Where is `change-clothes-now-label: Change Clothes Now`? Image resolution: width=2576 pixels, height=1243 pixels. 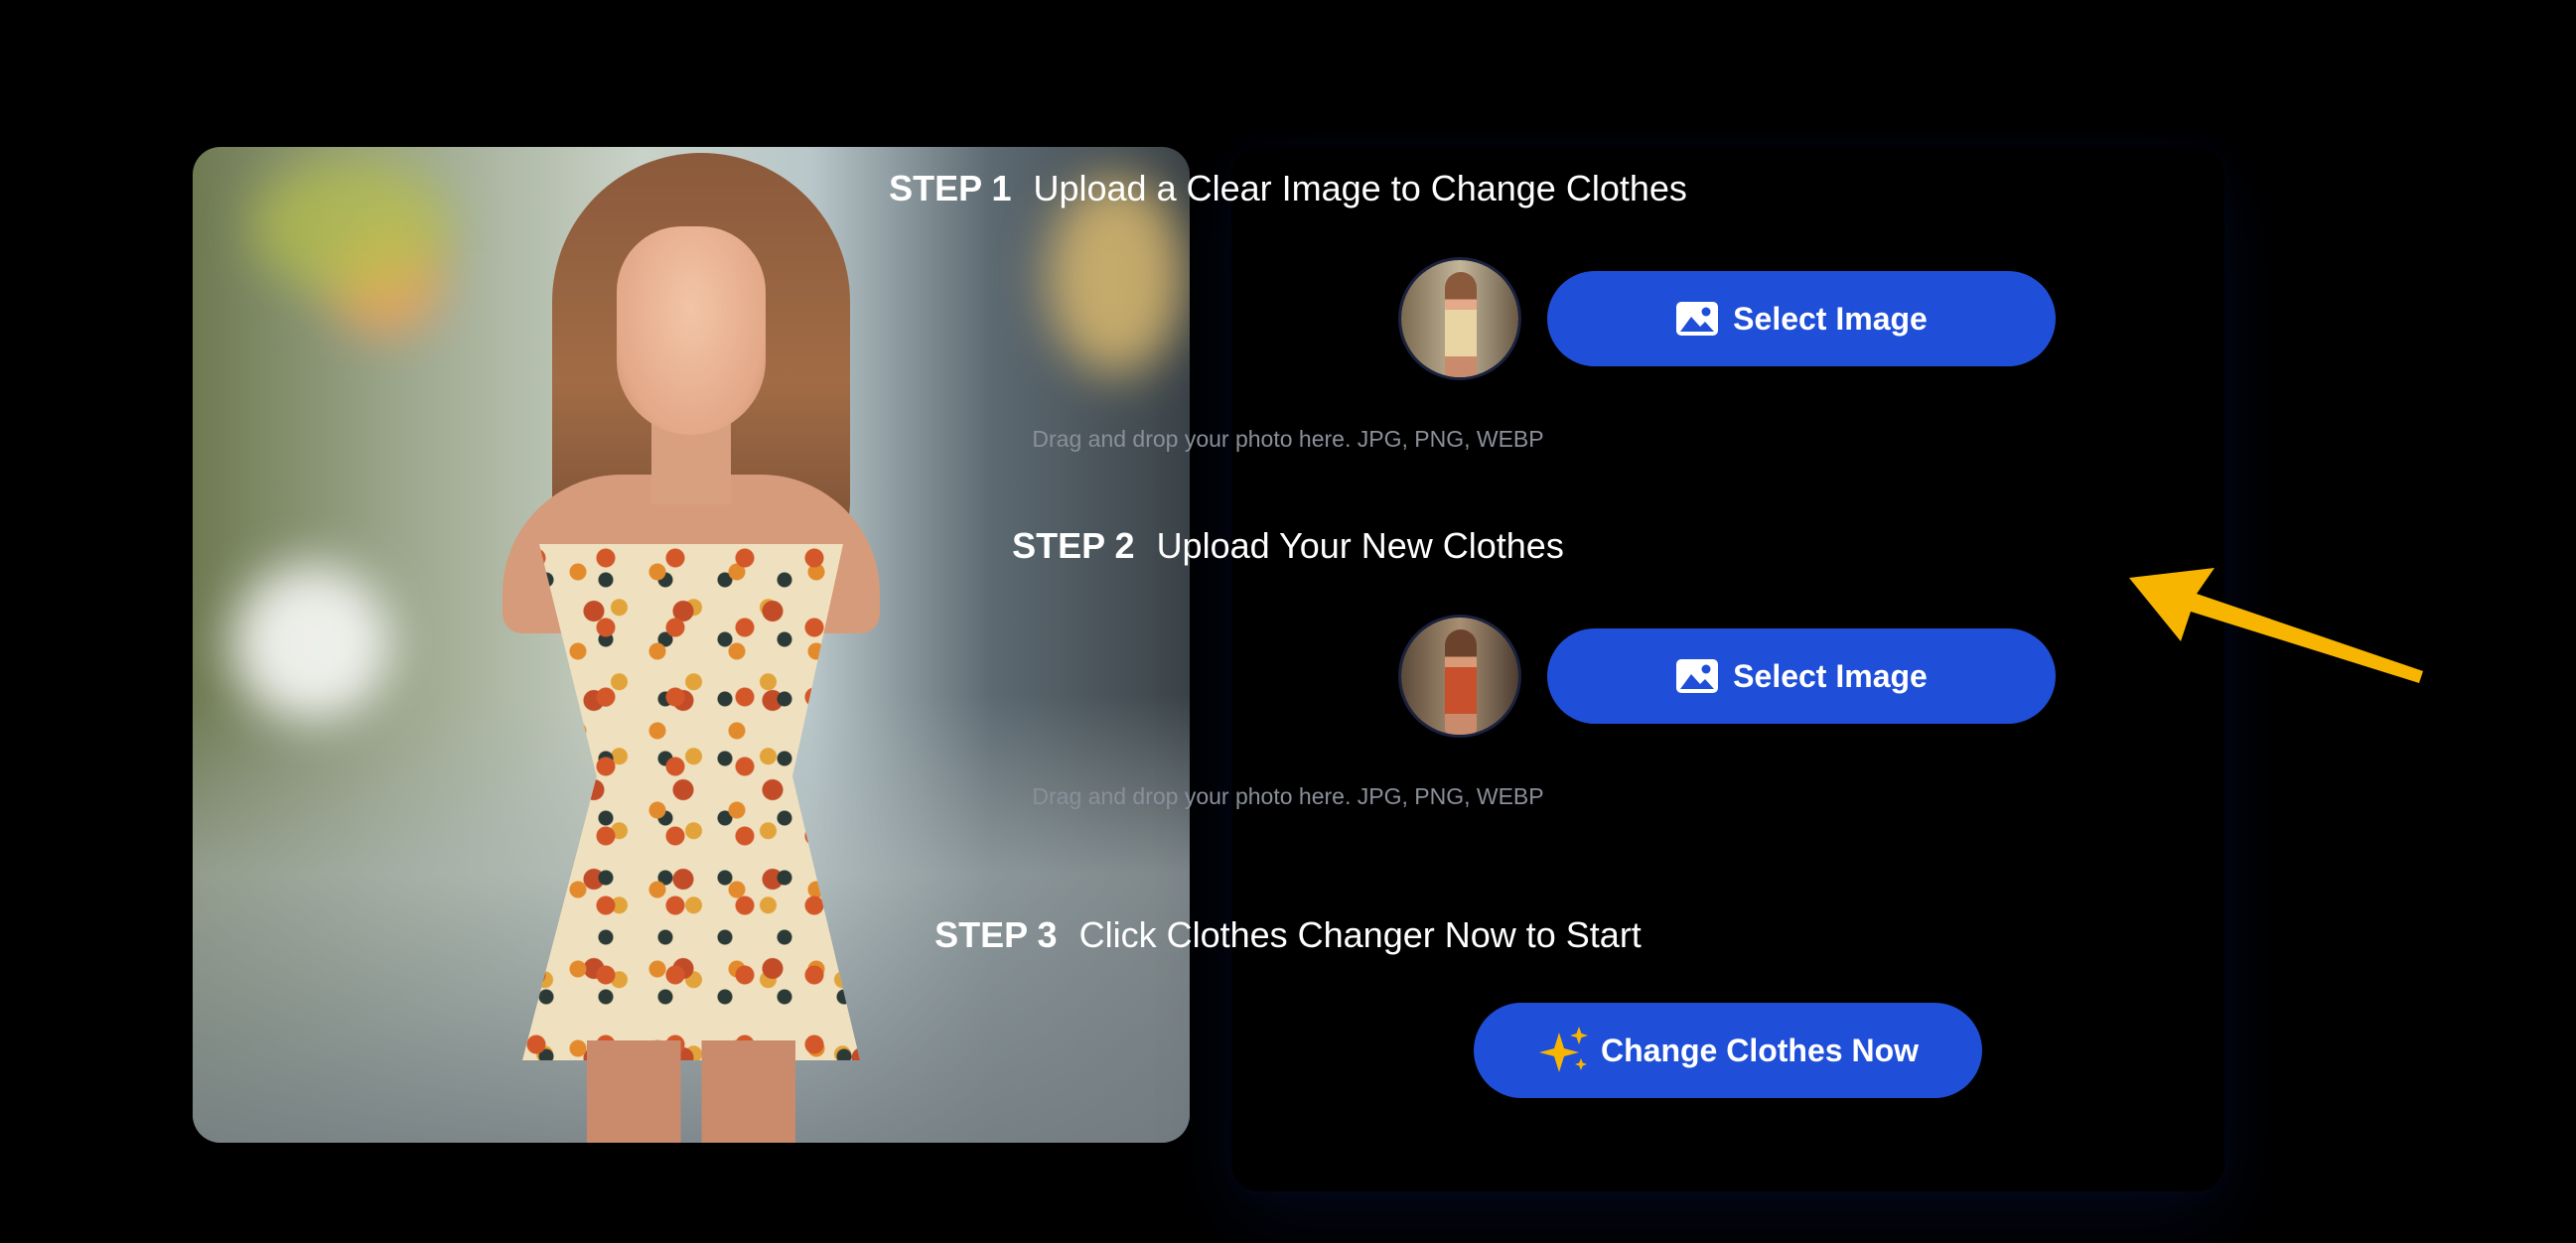
change-clothes-now-label: Change Clothes Now is located at coordinates (1760, 1050).